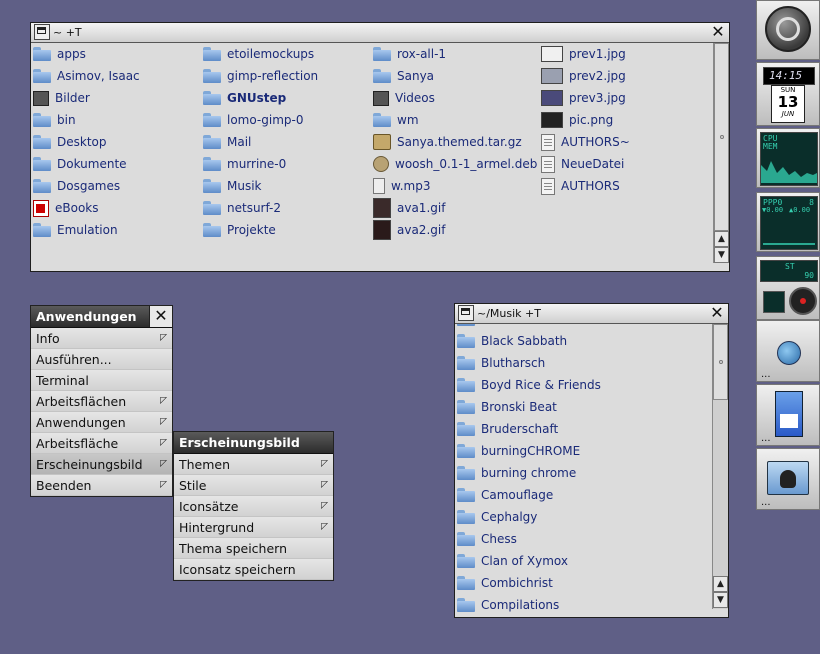  What do you see at coordinates (580, 186) in the screenshot?
I see `file-item: AUTHORS` at bounding box center [580, 186].